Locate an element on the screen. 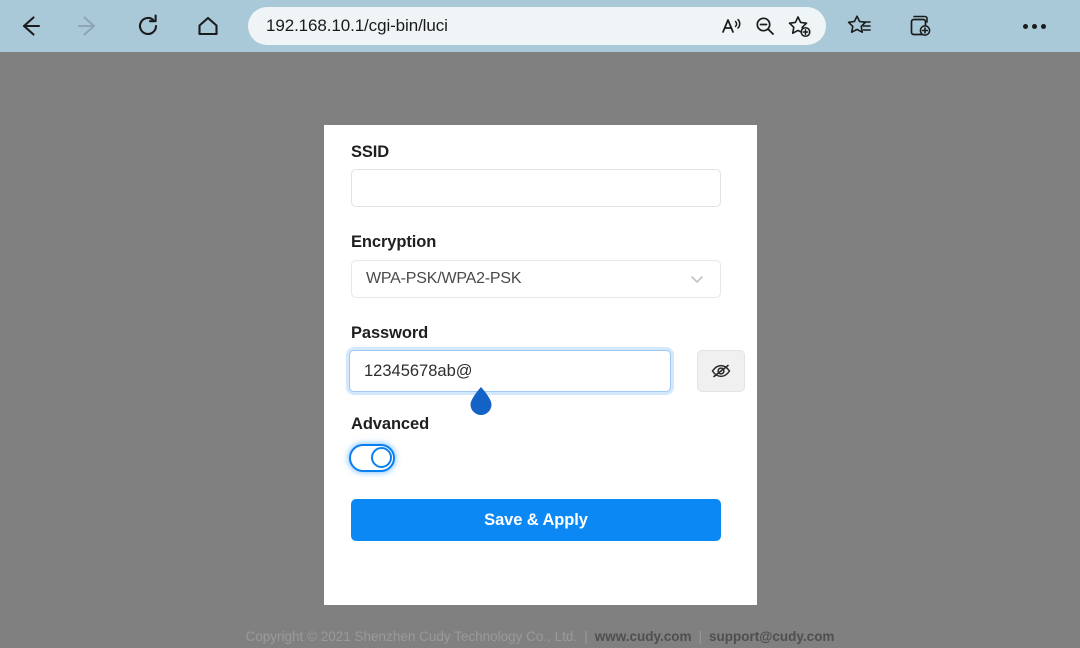  read-aloud-button is located at coordinates (731, 26).